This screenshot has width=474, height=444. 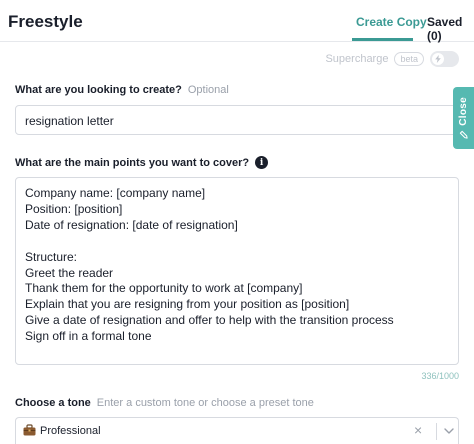 What do you see at coordinates (237, 430) in the screenshot?
I see `tone-select: Professional ×` at bounding box center [237, 430].